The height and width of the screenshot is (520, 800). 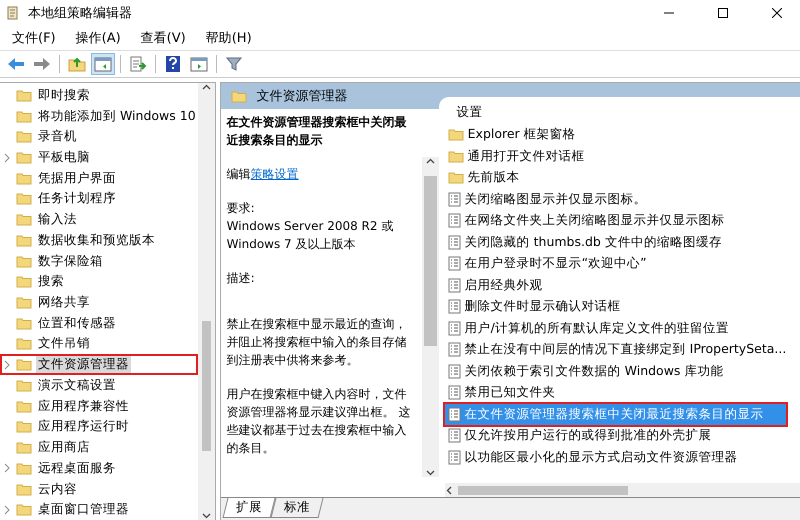 I want to click on tree-item: 数据收集和预览版本, so click(x=99, y=240).